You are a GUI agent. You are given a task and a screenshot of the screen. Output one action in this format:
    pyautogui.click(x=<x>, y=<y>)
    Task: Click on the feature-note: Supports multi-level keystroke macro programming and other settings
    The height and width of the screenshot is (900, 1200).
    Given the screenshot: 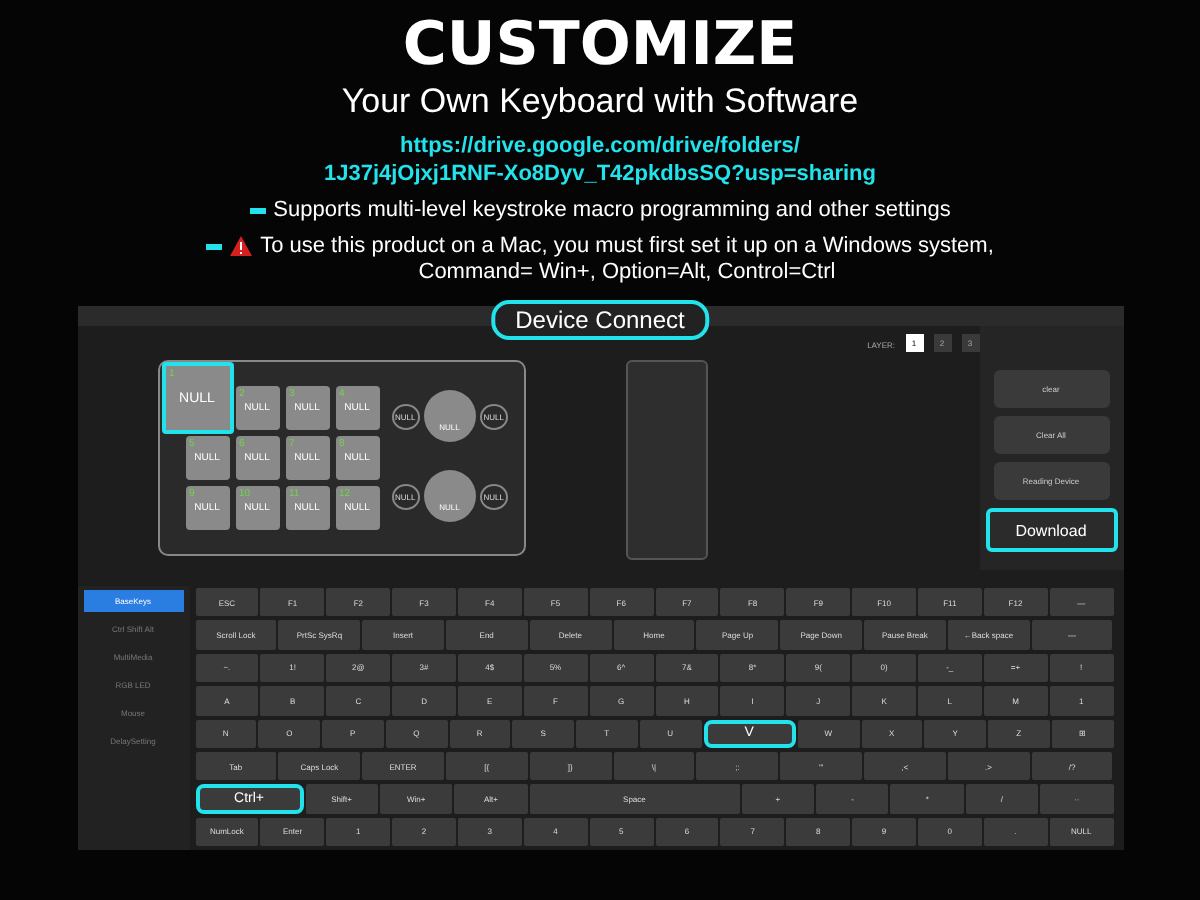 What is the action you would take?
    pyautogui.click(x=612, y=211)
    